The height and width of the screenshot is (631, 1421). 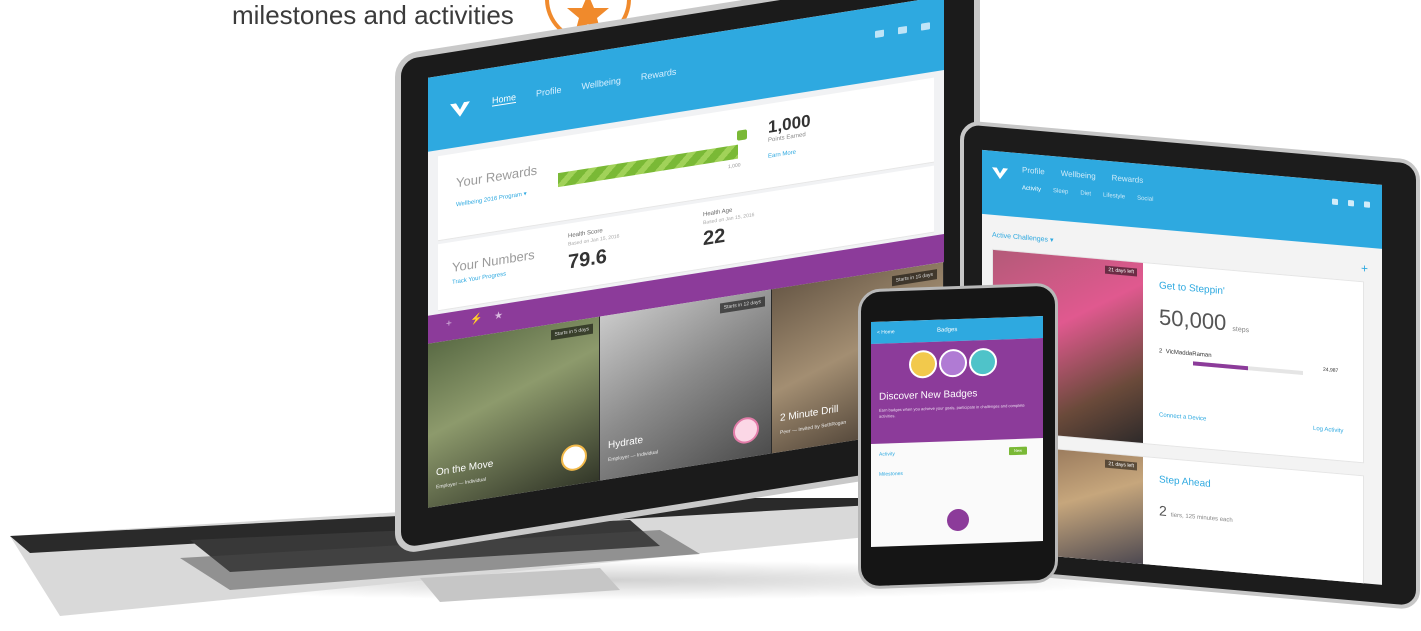 What do you see at coordinates (1060, 191) in the screenshot?
I see `subtab-sleep: Sleep` at bounding box center [1060, 191].